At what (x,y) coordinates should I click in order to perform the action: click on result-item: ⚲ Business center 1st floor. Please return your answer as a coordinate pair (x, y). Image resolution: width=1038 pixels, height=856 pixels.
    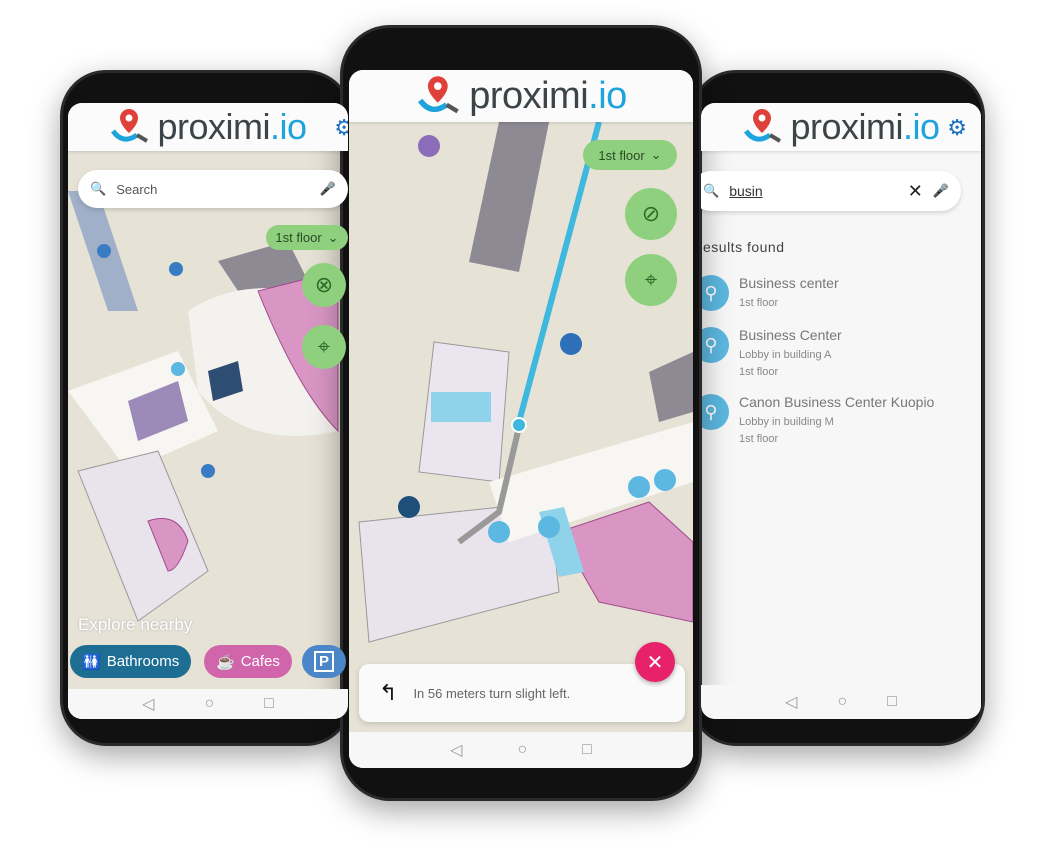
    Looking at the image, I should click on (770, 293).